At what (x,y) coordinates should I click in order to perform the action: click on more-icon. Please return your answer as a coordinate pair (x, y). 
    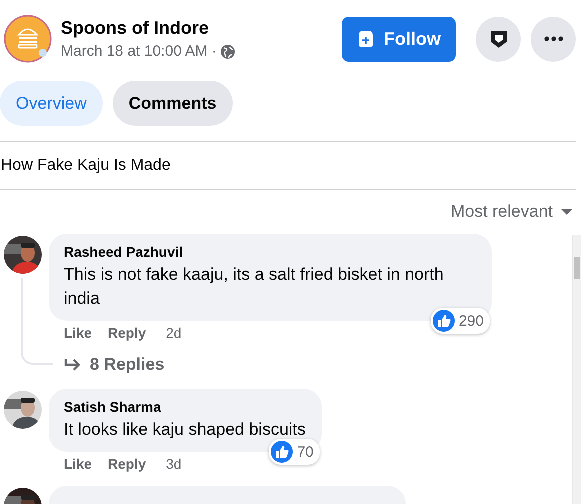
    Looking at the image, I should click on (554, 39).